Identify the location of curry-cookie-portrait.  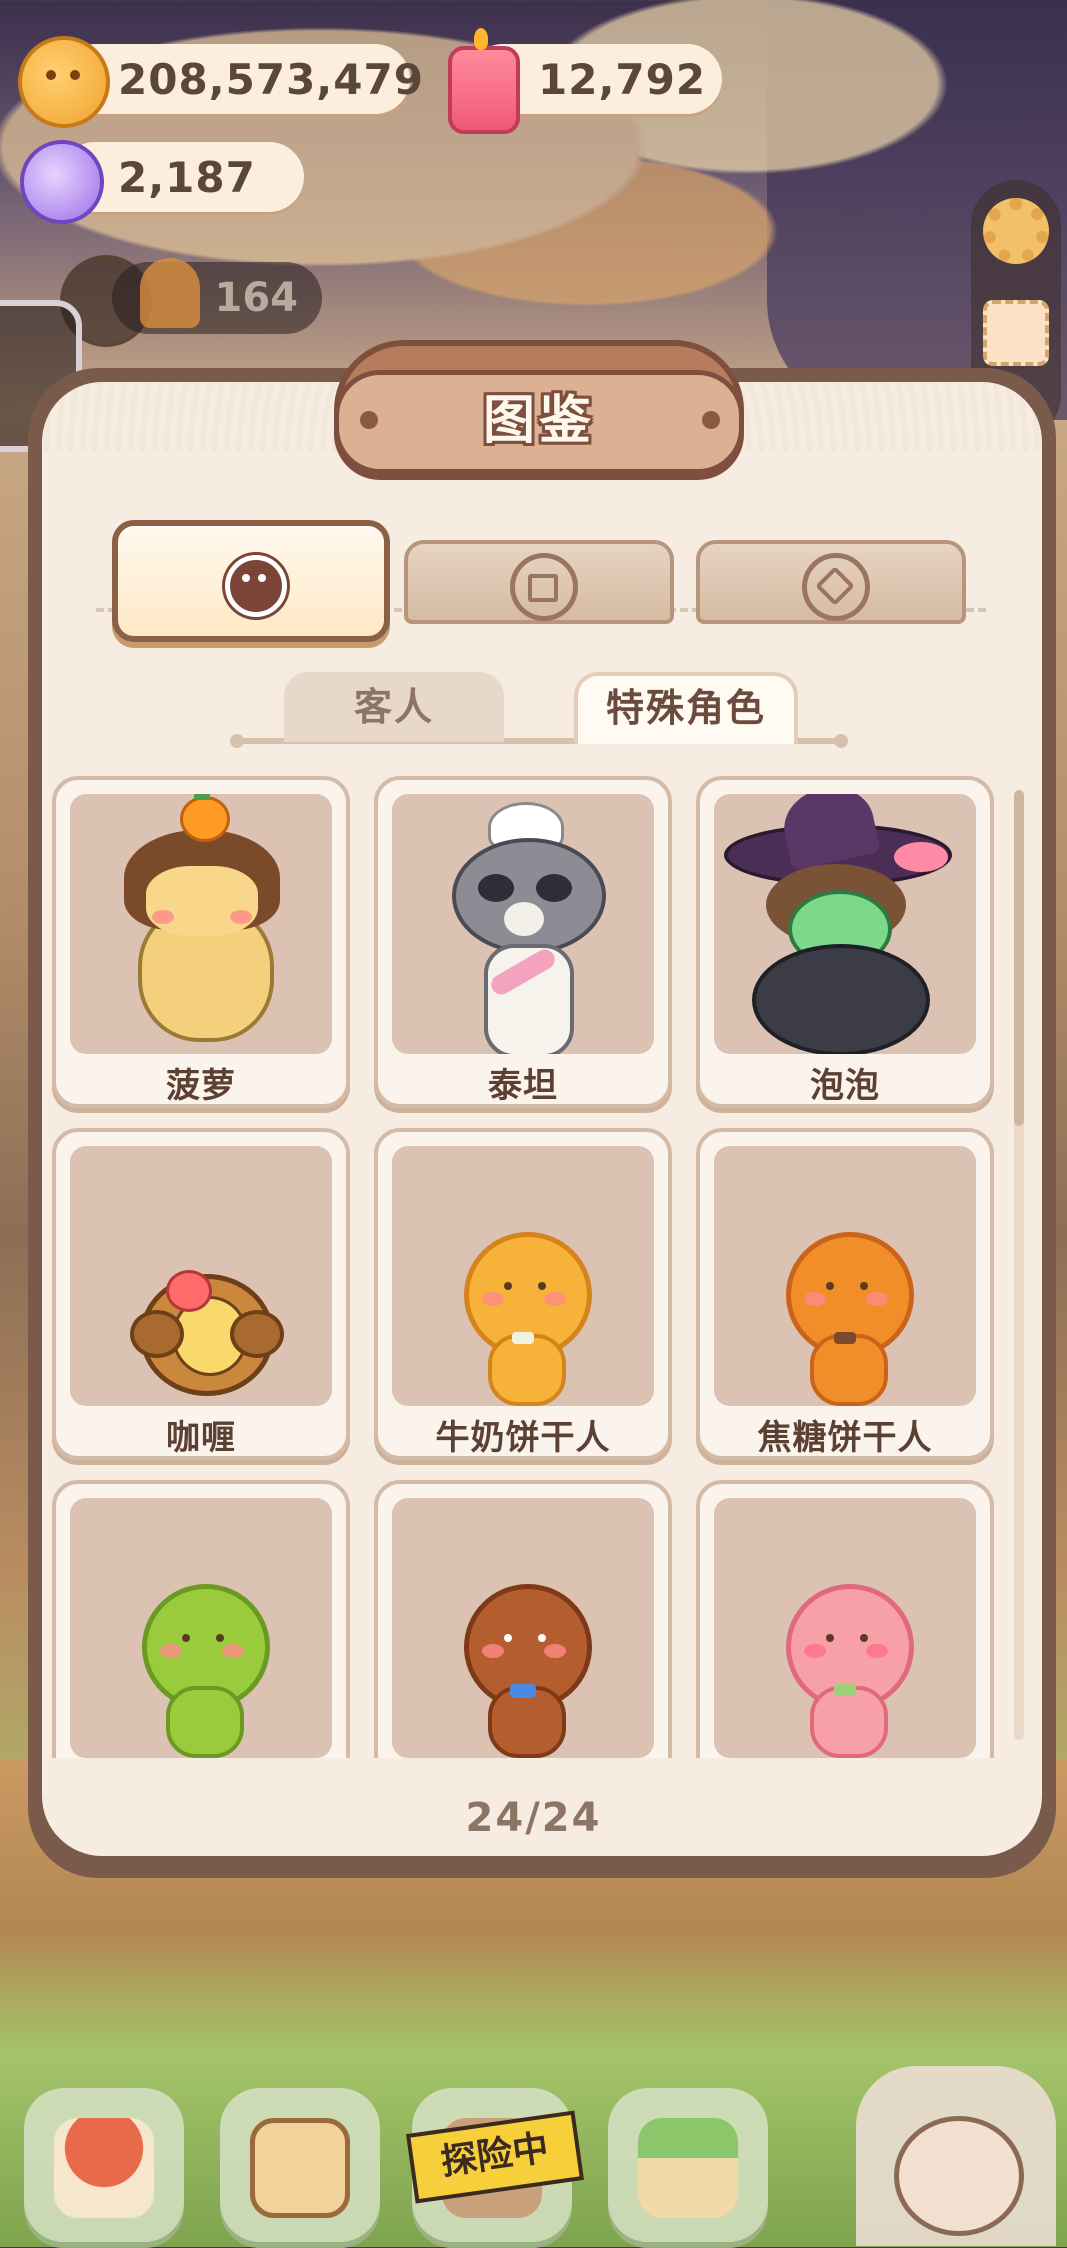
(201, 1276).